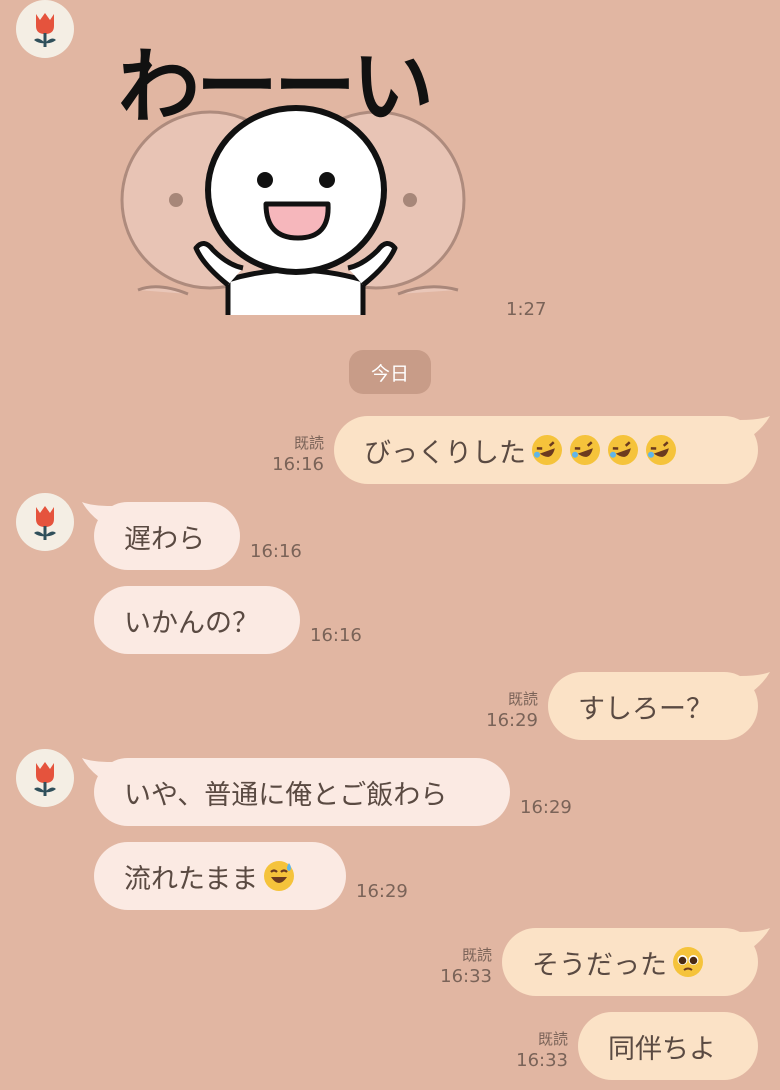 This screenshot has height=1090, width=780. Describe the element at coordinates (390, 372) in the screenshot. I see `date-divider: 今日` at that location.